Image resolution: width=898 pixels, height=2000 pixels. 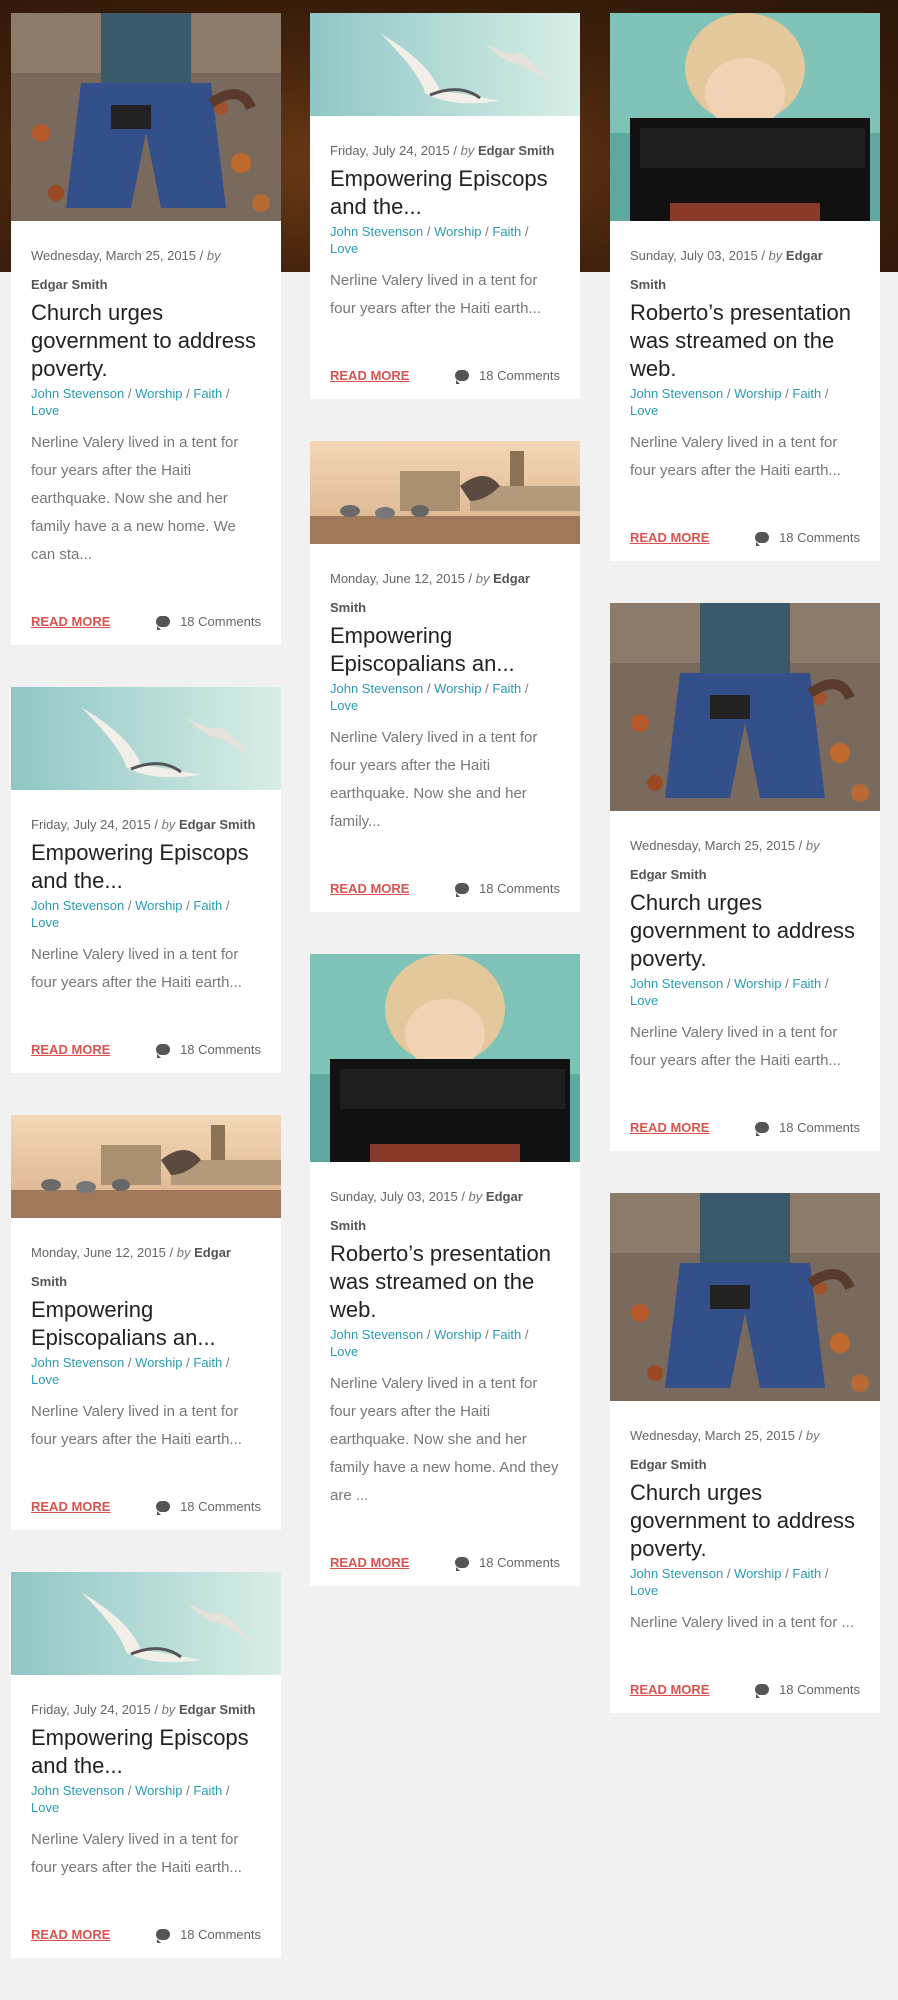 What do you see at coordinates (213, 255) in the screenshot?
I see `by-label: by` at bounding box center [213, 255].